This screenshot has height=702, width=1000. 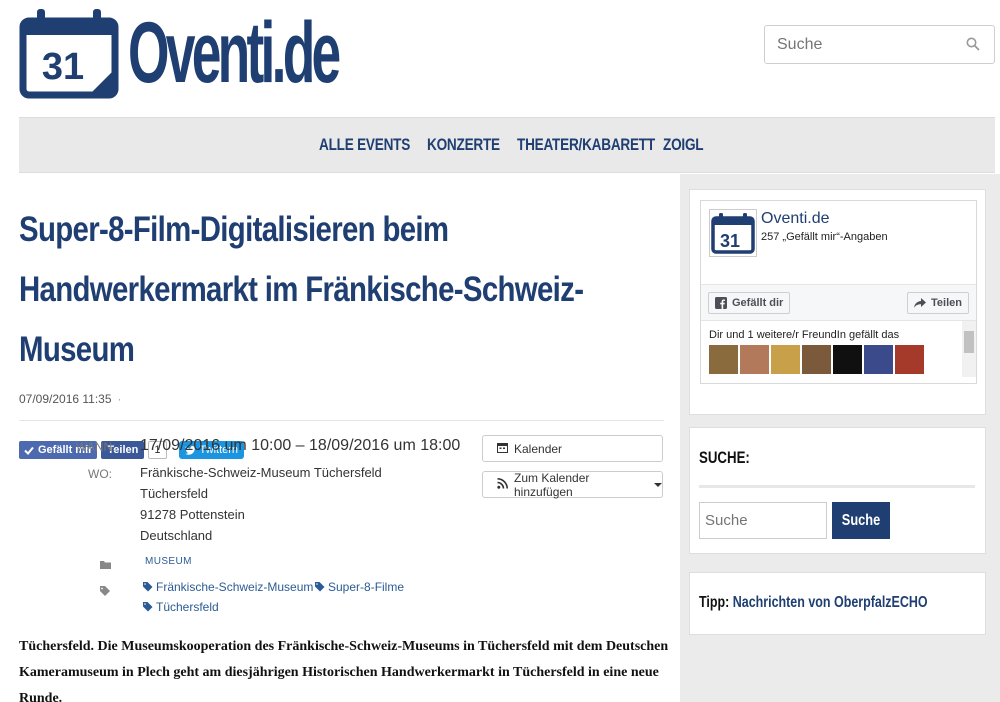 I want to click on search-widget-title: SUCHE:, so click(x=724, y=457).